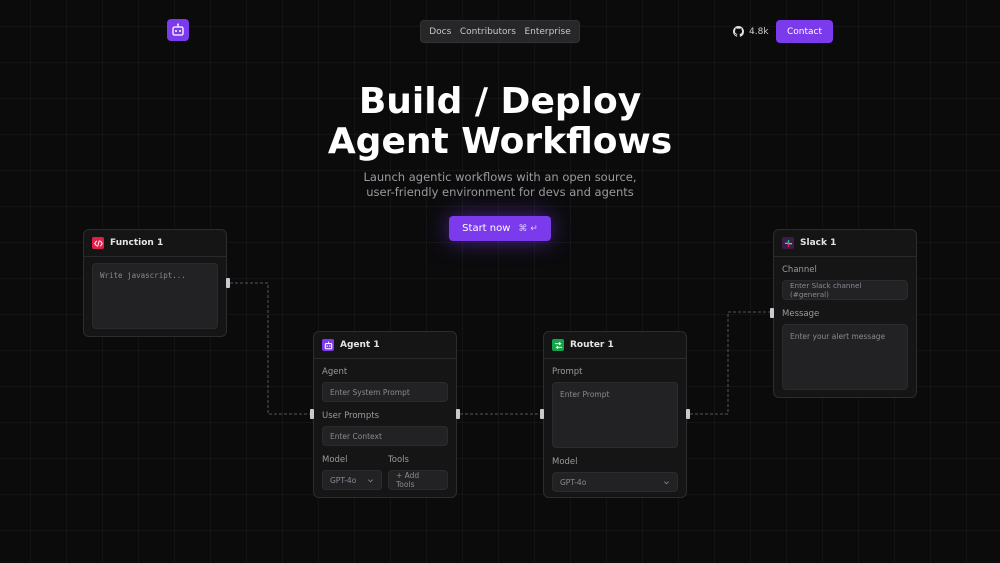  Describe the element at coordinates (440, 32) in the screenshot. I see `nav-link-docs: Docs` at that location.